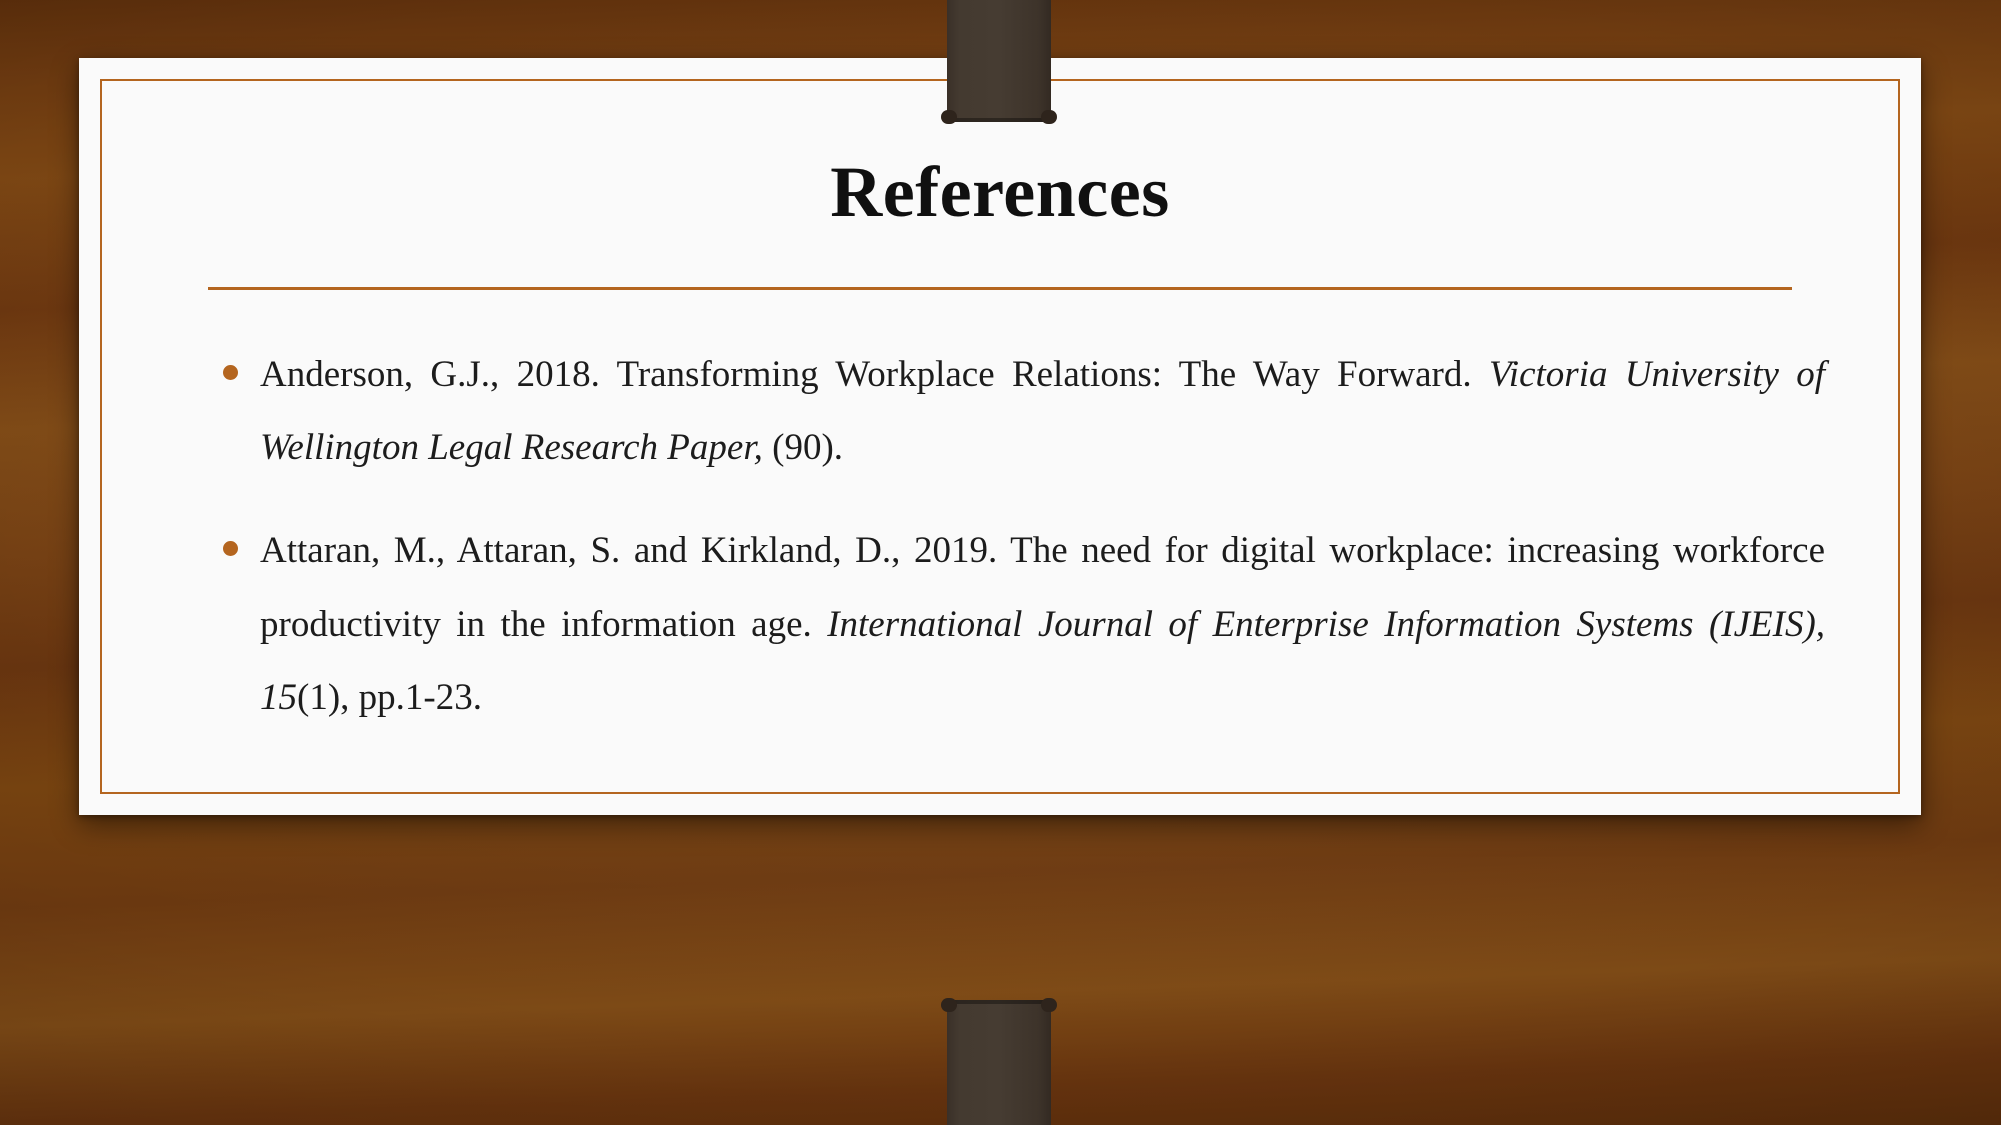  Describe the element at coordinates (1000, 288) in the screenshot. I see `title-divider` at that location.